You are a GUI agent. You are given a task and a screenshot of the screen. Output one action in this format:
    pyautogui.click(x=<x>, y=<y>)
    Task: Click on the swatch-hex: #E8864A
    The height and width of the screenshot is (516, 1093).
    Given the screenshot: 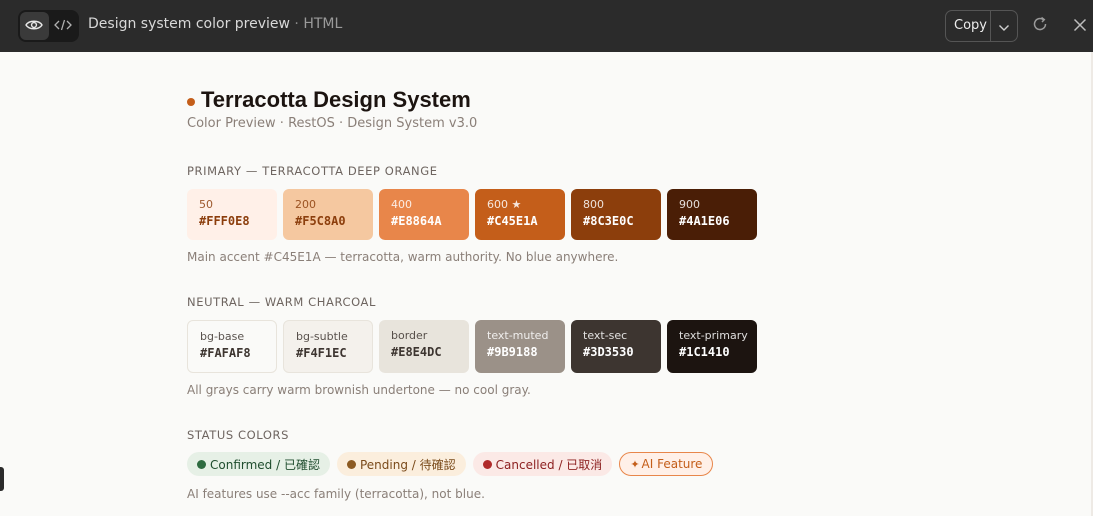 What is the action you would take?
    pyautogui.click(x=416, y=221)
    